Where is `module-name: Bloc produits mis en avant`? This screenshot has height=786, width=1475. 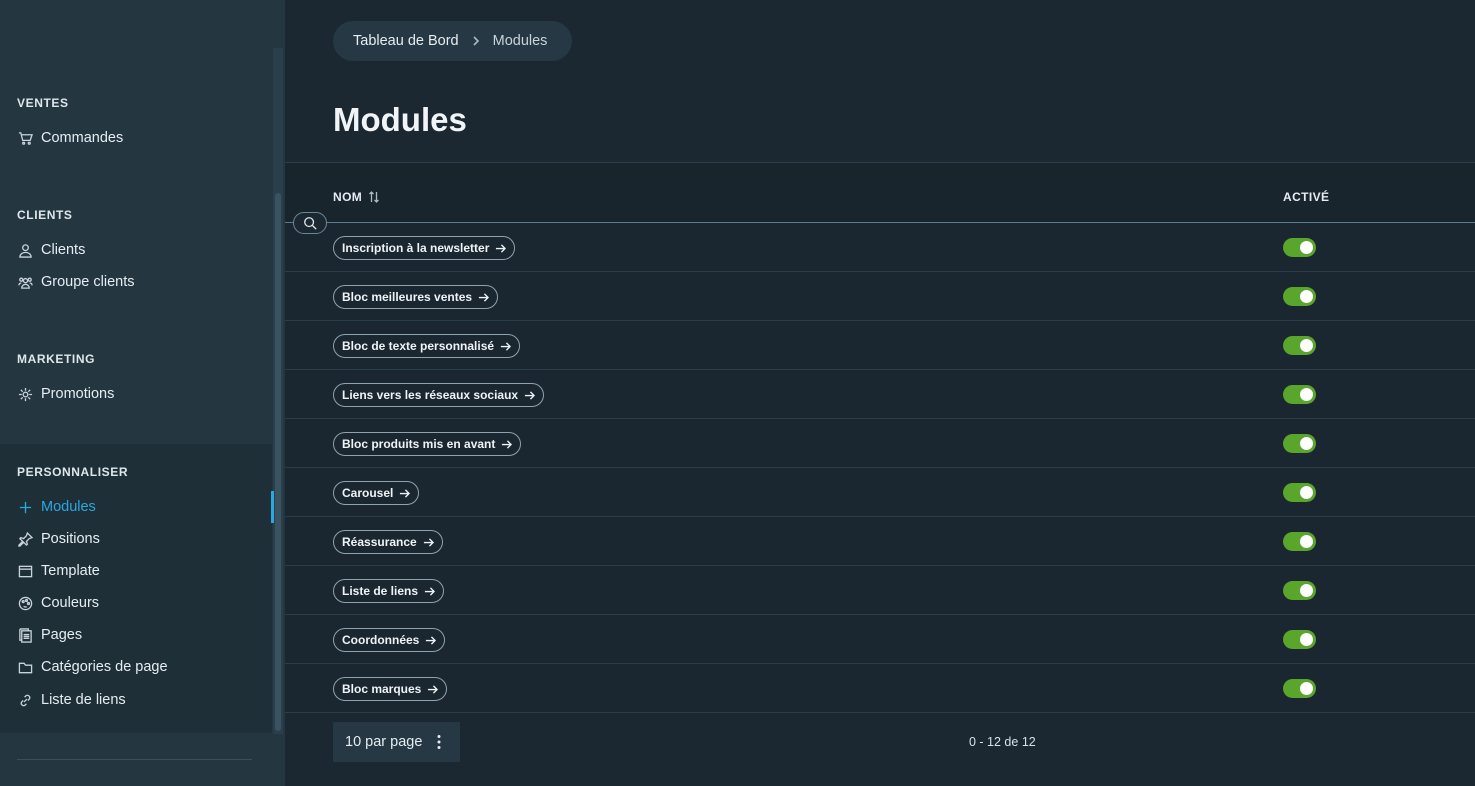
module-name: Bloc produits mis en avant is located at coordinates (419, 444).